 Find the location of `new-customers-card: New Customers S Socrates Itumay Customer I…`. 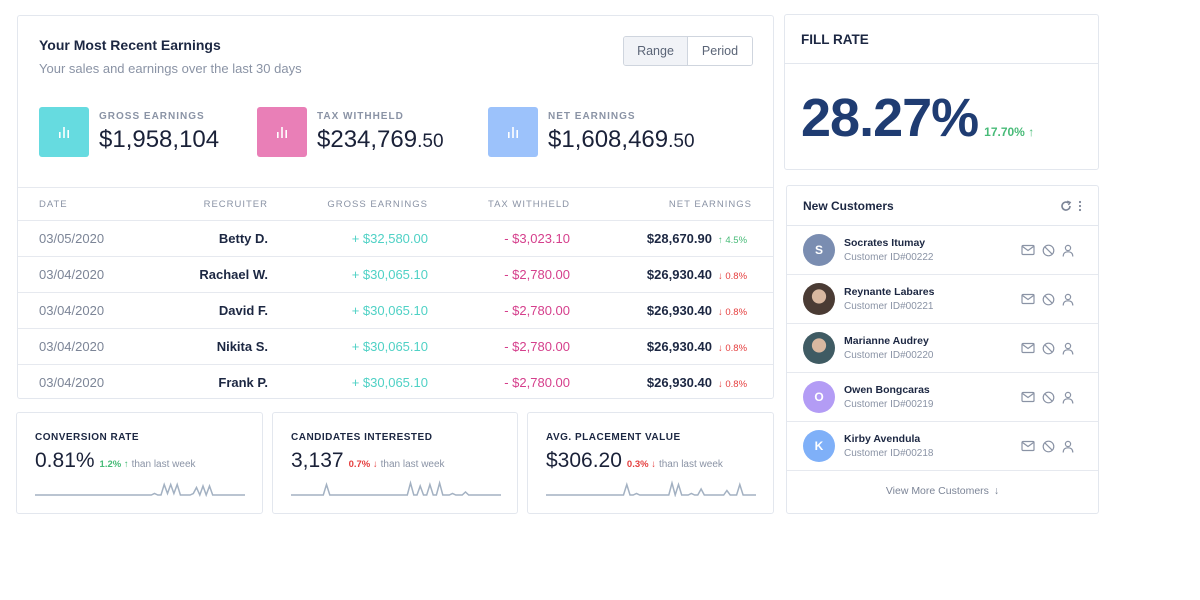

new-customers-card: New Customers S Socrates Itumay Customer I… is located at coordinates (942, 349).